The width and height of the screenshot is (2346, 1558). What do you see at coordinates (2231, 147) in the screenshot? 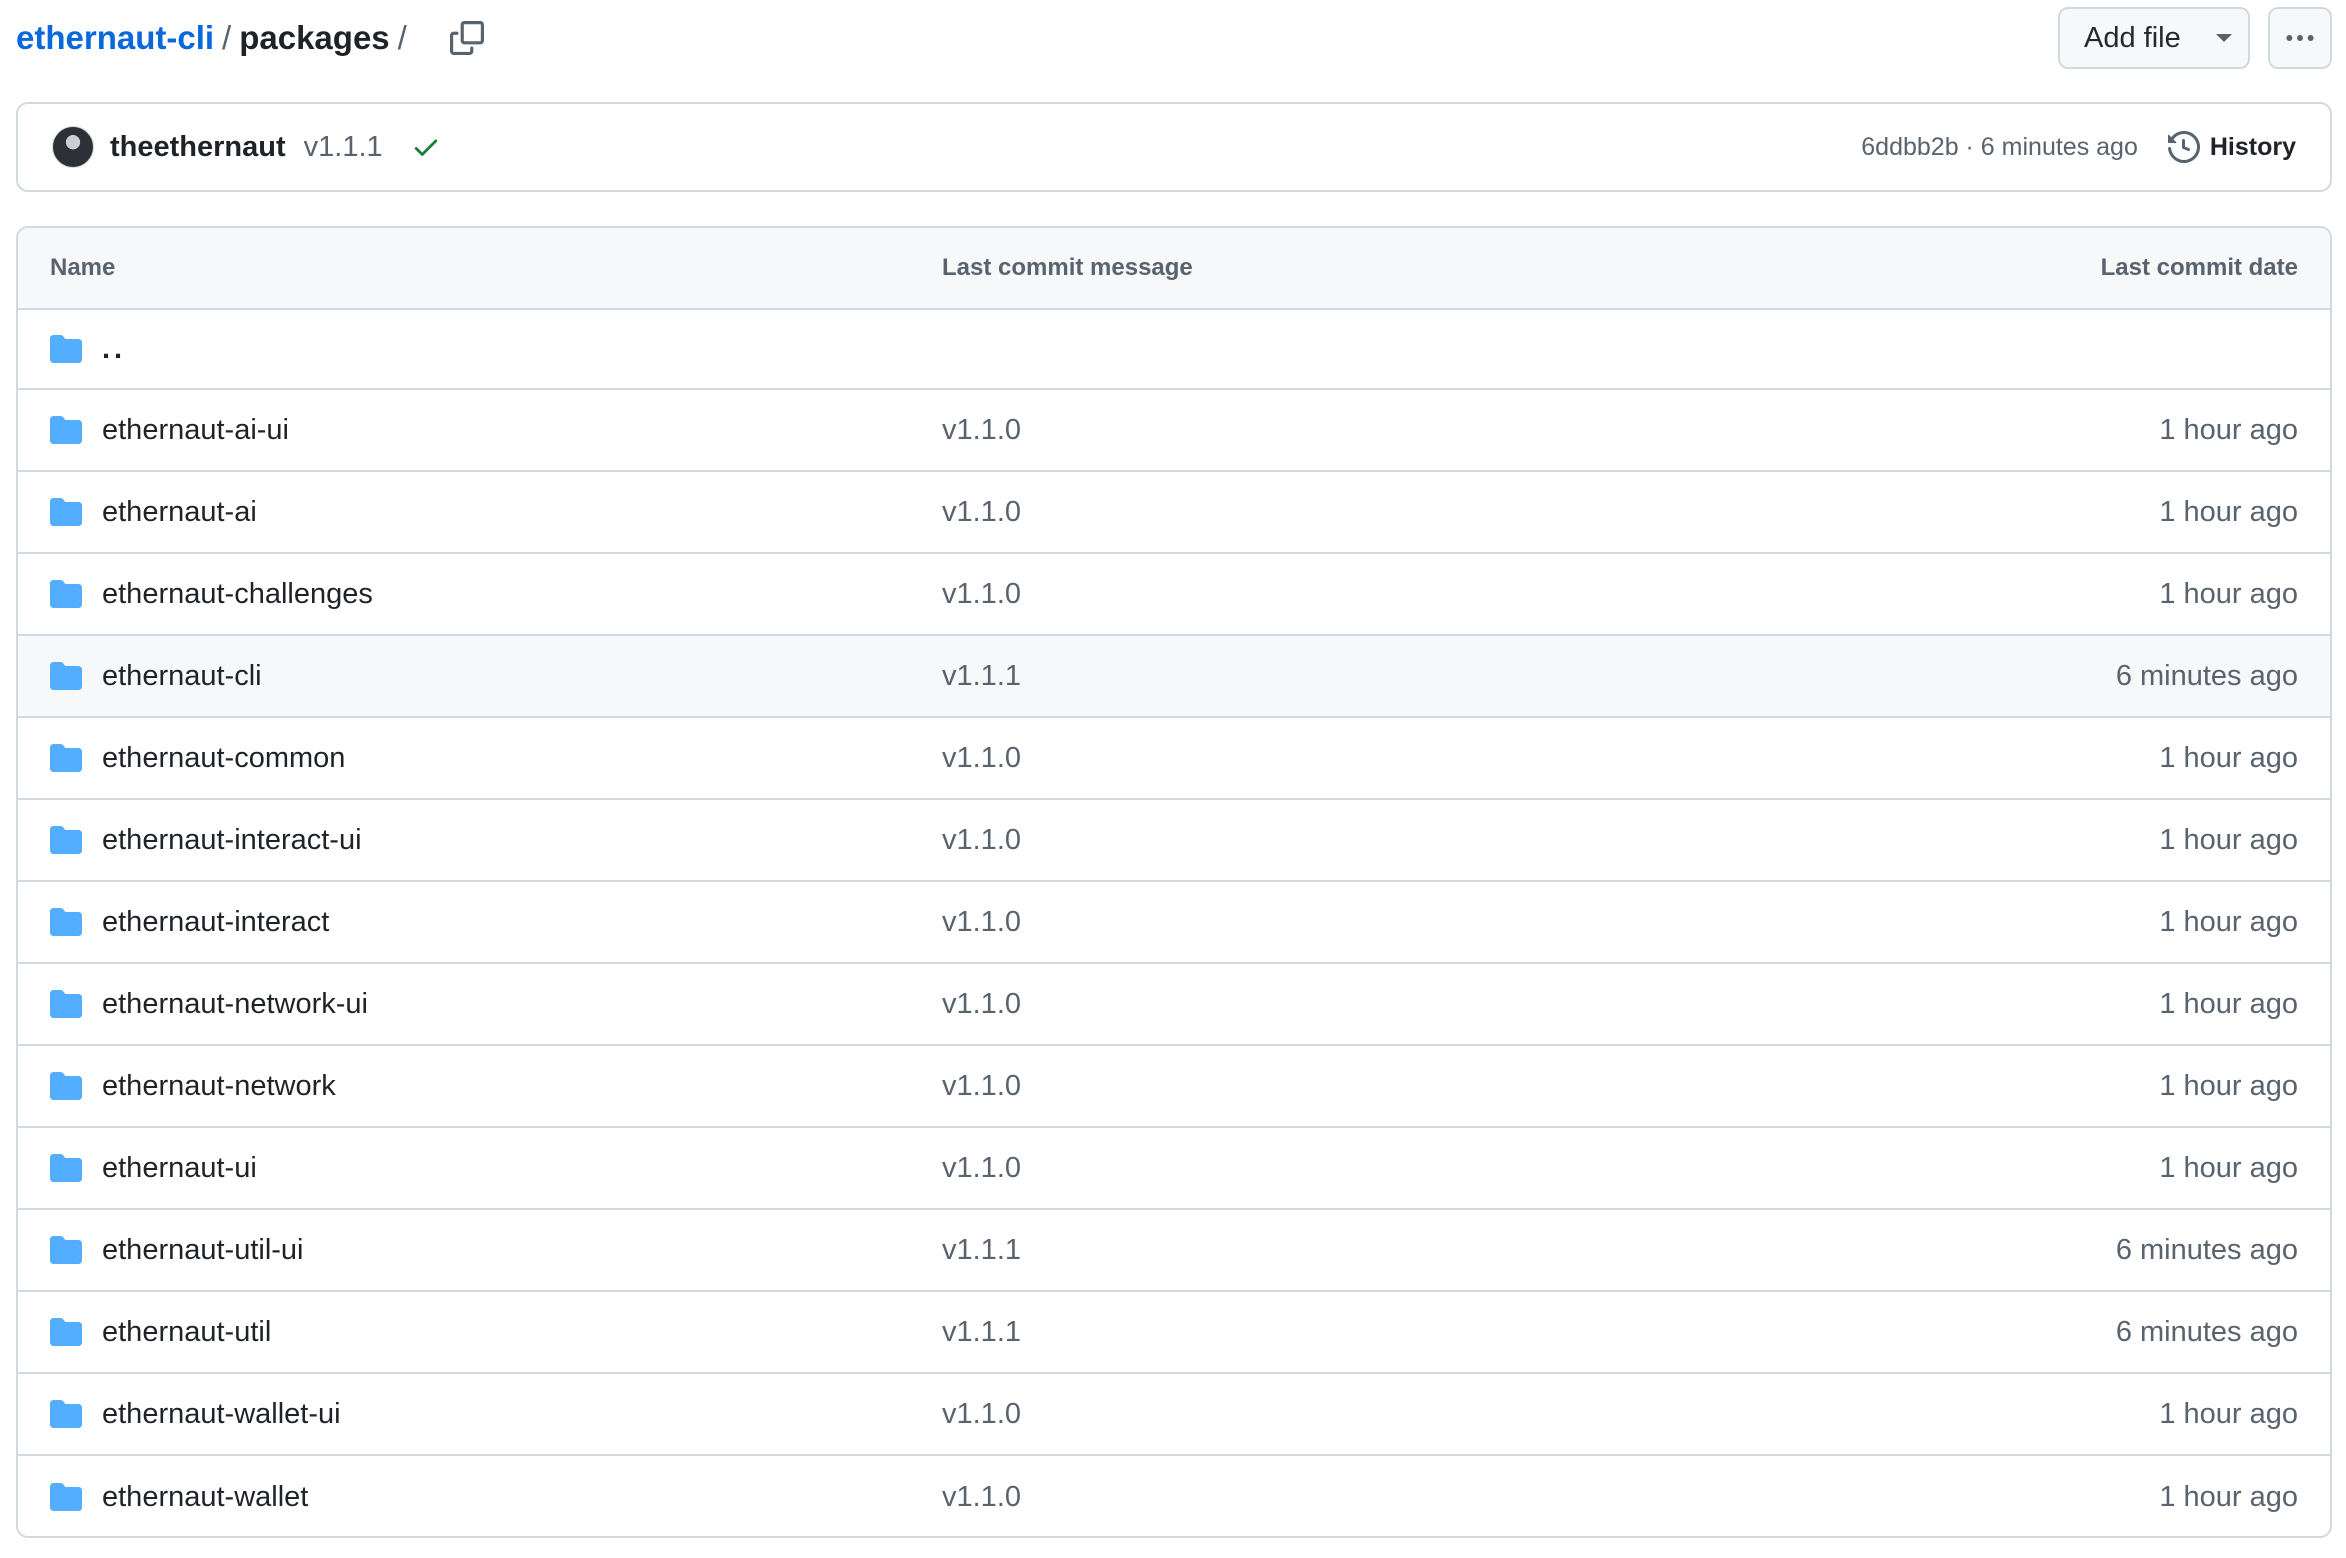
I see `history-button: History` at bounding box center [2231, 147].